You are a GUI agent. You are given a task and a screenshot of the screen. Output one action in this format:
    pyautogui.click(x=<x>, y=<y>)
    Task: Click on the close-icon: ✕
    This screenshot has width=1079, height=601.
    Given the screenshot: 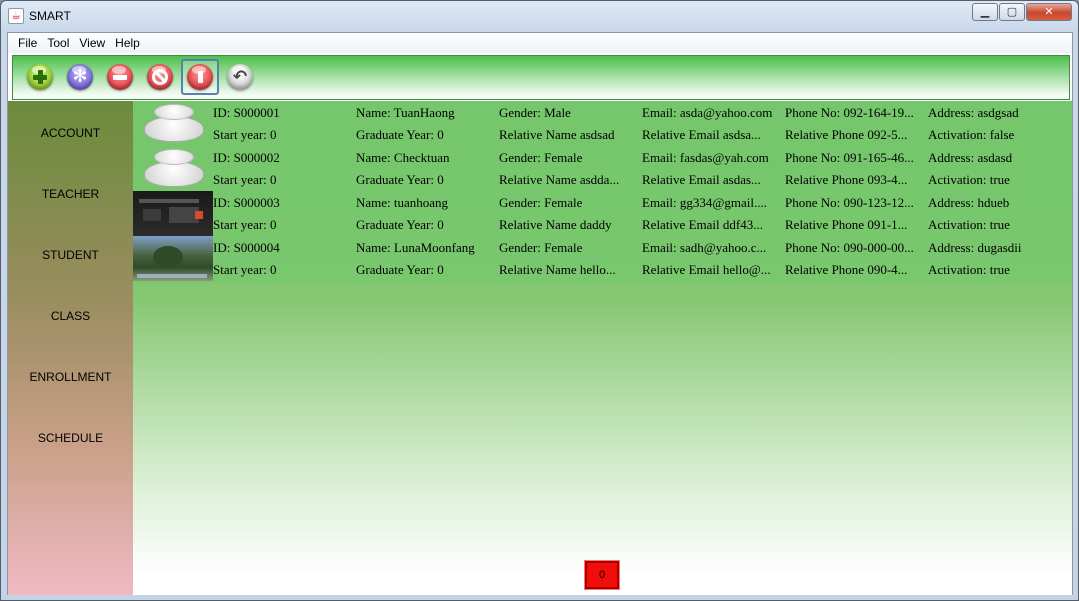 What is the action you would take?
    pyautogui.click(x=1049, y=11)
    